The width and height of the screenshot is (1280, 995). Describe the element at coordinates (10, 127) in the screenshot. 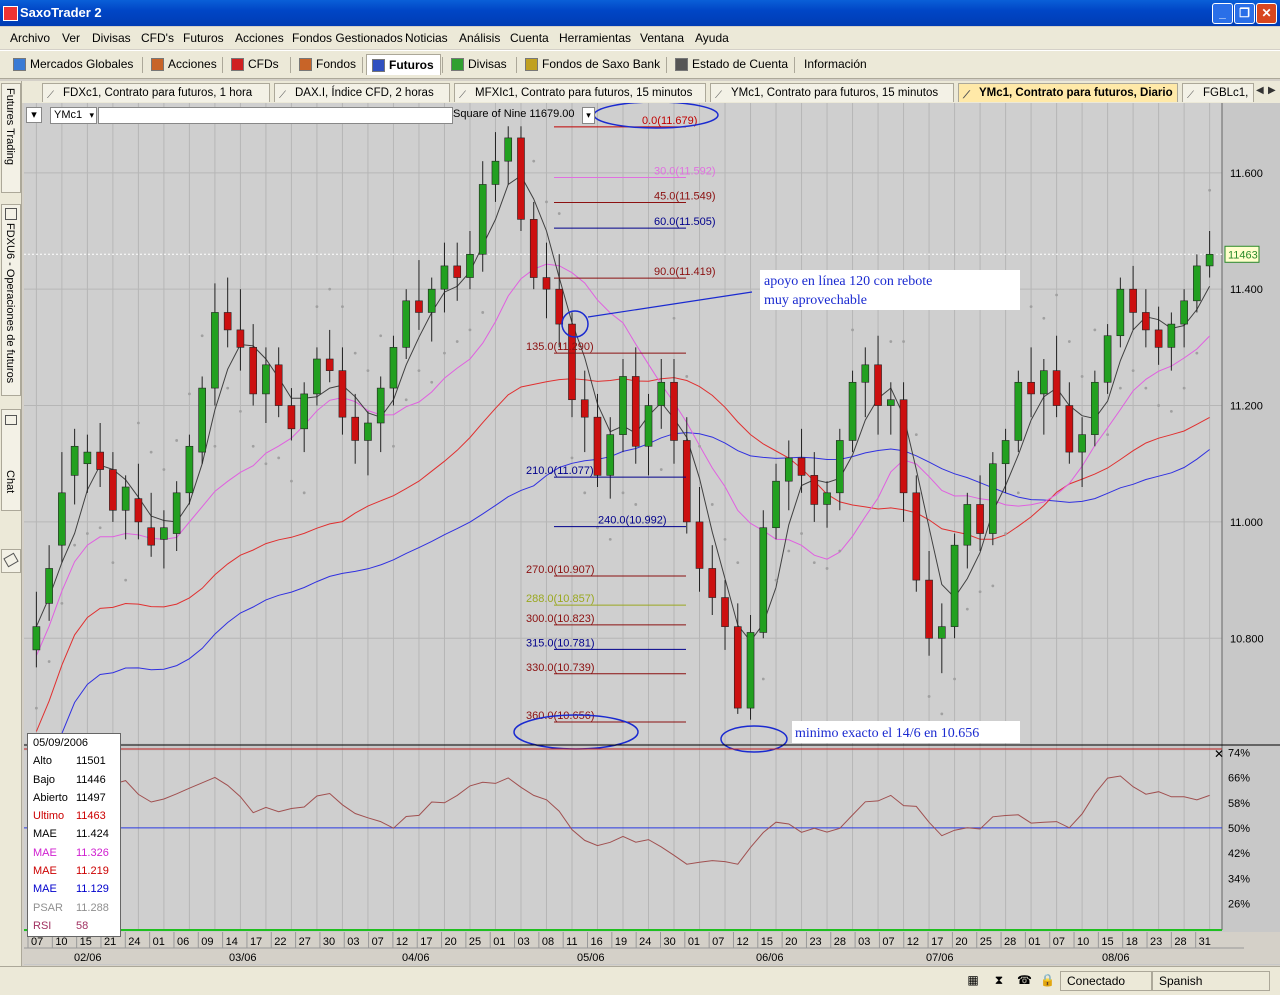

I see `side-tab-label: Futures Trading` at that location.